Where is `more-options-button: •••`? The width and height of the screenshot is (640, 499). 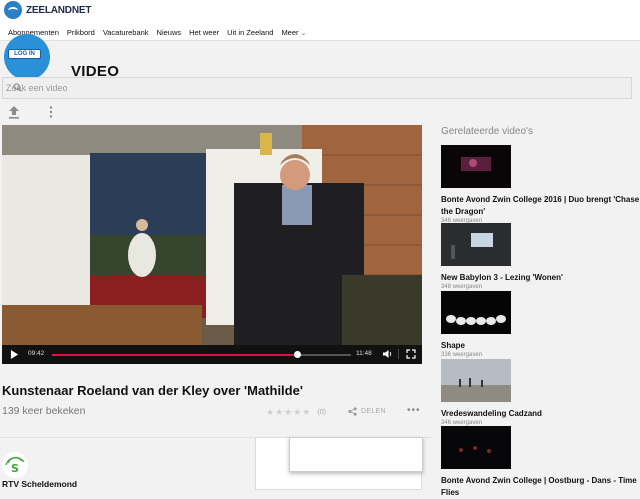 more-options-button: ••• is located at coordinates (414, 410).